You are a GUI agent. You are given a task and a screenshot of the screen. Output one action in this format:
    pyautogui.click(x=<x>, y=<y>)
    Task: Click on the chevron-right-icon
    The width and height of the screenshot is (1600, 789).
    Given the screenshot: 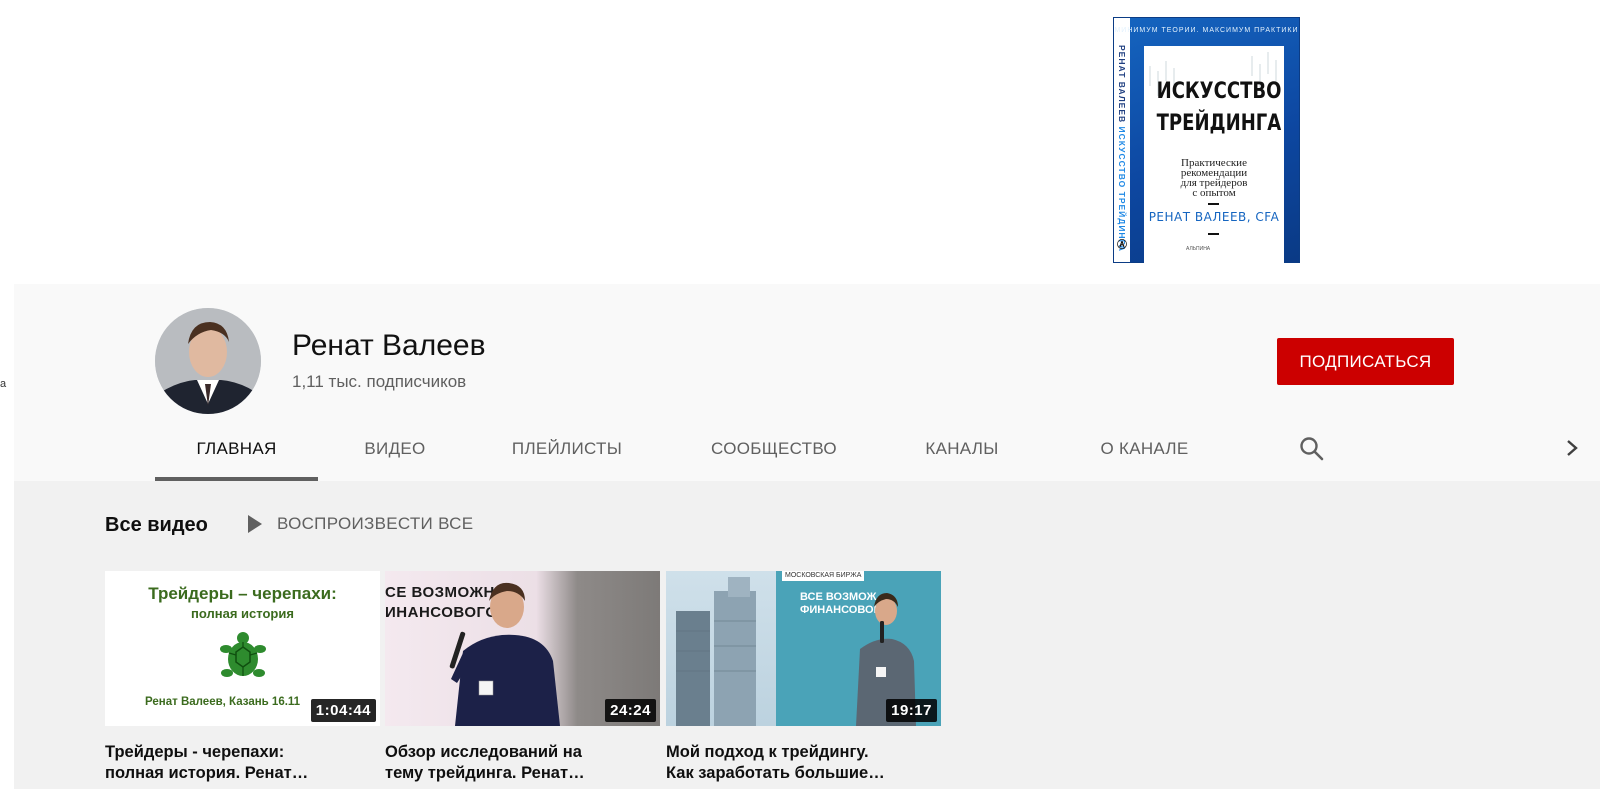 What is the action you would take?
    pyautogui.click(x=1572, y=448)
    